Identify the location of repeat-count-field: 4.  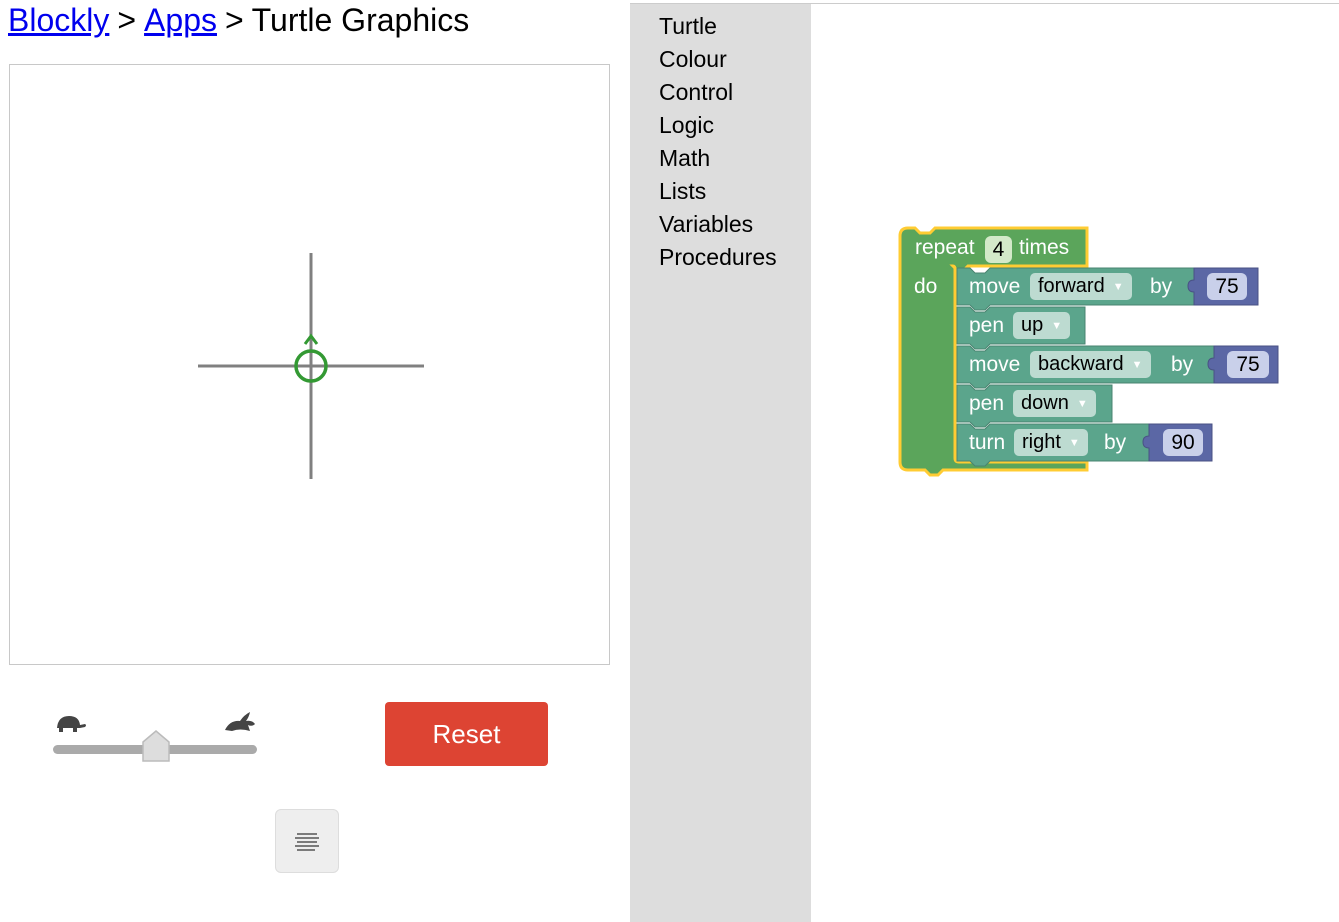
(998, 249).